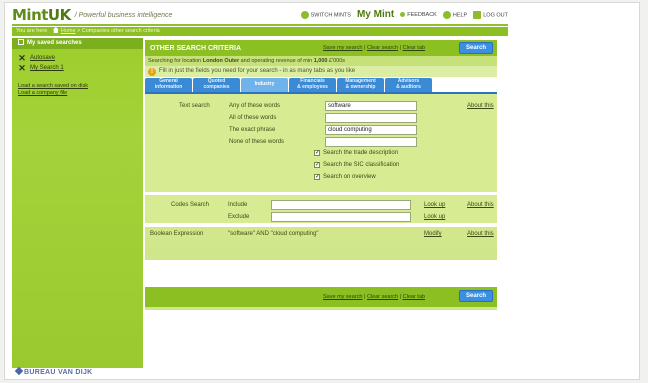 This screenshot has height=383, width=648. I want to click on checkbox-label: Search the SIC classification, so click(361, 165).